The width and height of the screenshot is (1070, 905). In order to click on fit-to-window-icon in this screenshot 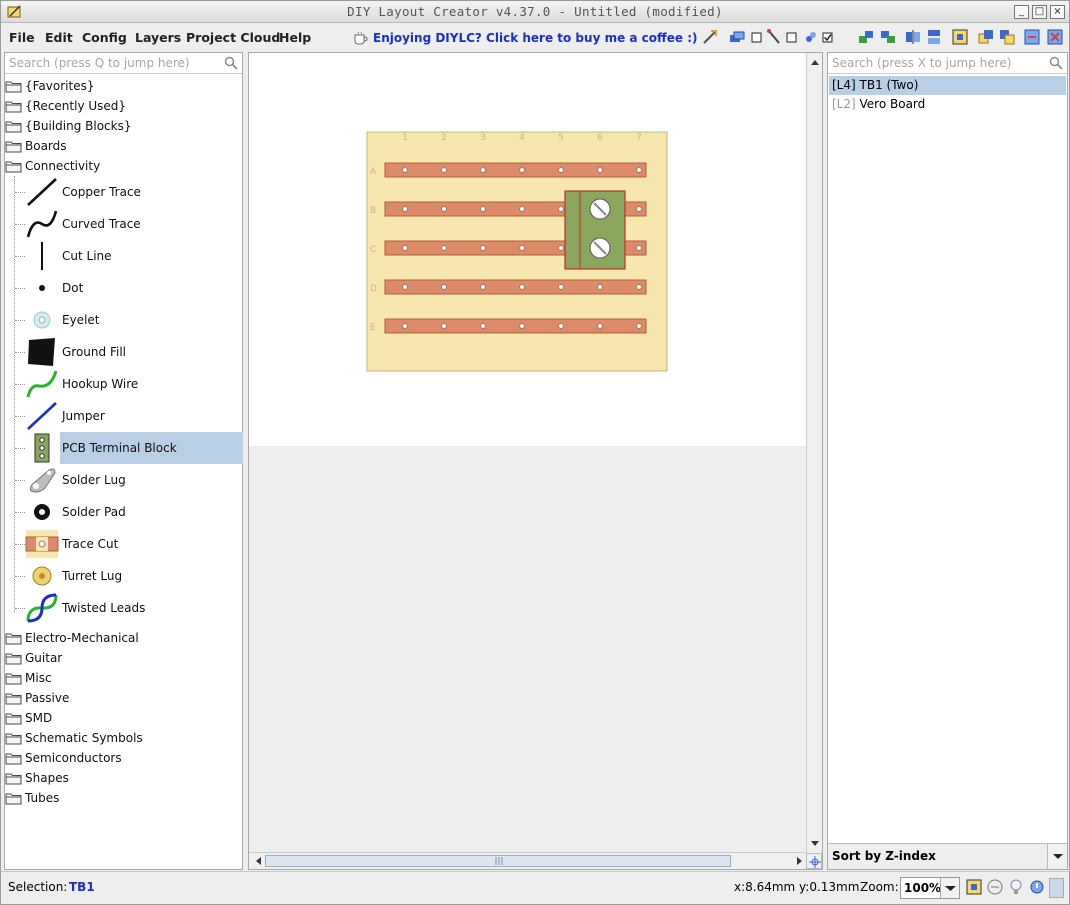, I will do `click(960, 37)`.